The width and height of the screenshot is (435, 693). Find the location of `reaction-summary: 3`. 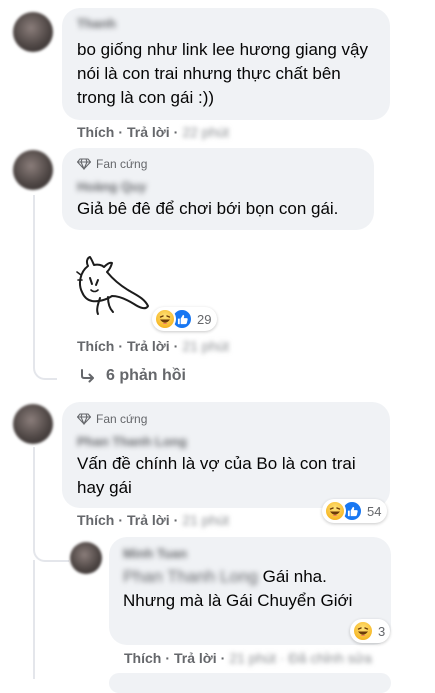

reaction-summary: 3 is located at coordinates (370, 631).